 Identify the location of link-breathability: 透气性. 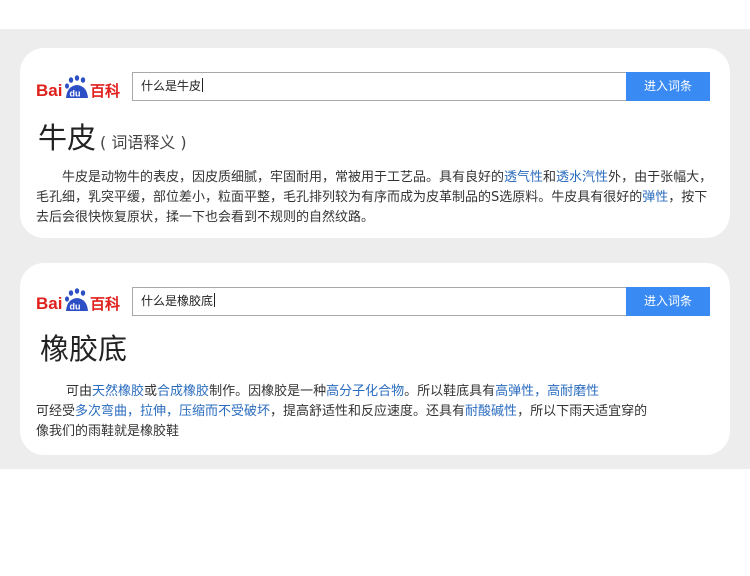
(523, 177).